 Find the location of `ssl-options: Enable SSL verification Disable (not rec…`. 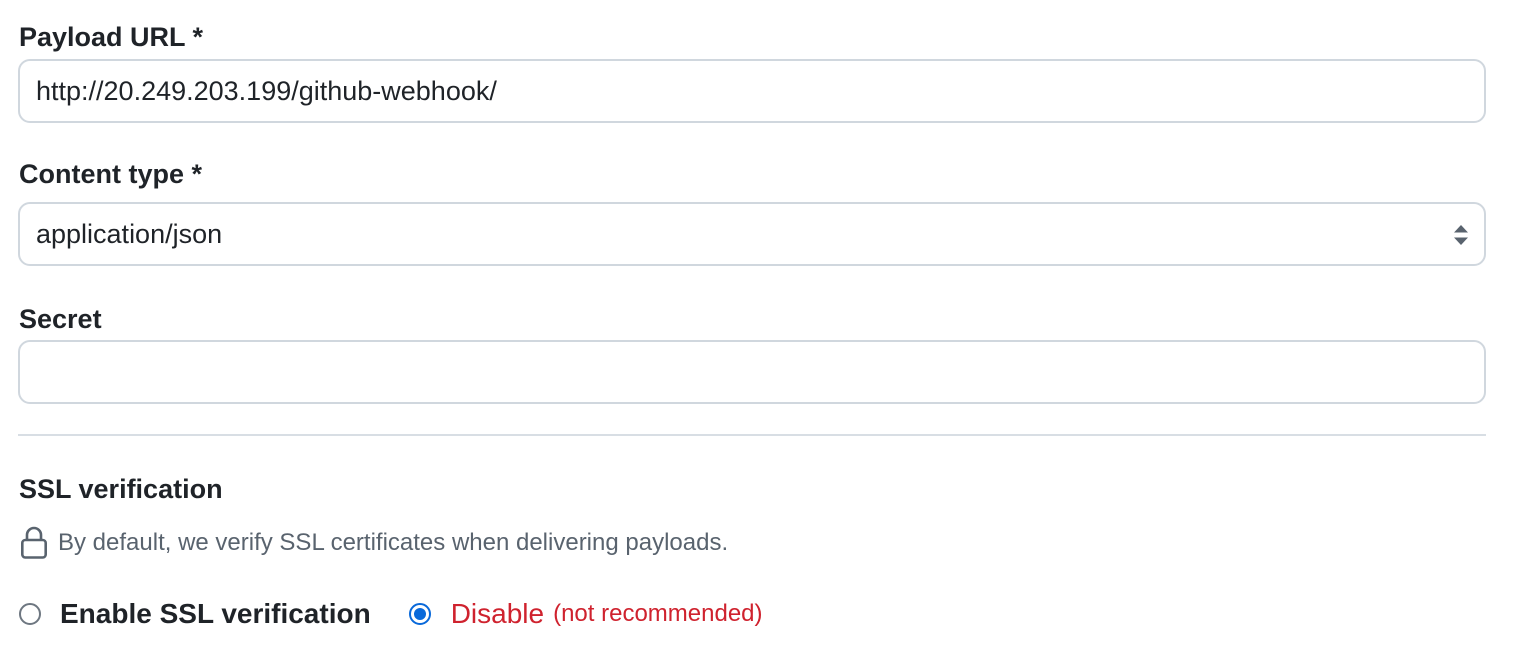

ssl-options: Enable SSL verification Disable (not rec… is located at coordinates (390, 614).